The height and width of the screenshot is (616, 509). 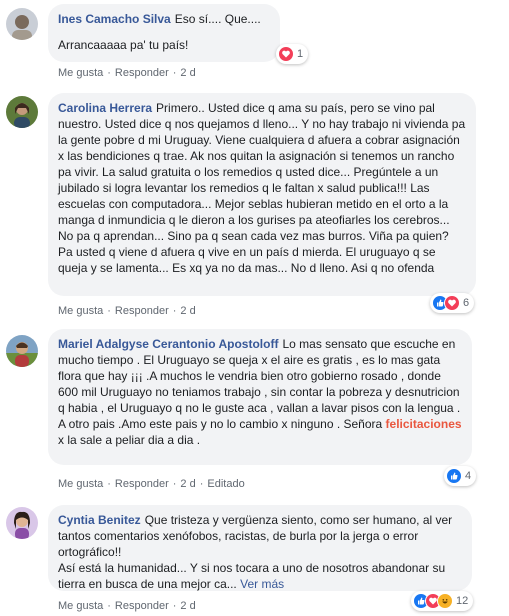 What do you see at coordinates (454, 476) in the screenshot?
I see `like-icon` at bounding box center [454, 476].